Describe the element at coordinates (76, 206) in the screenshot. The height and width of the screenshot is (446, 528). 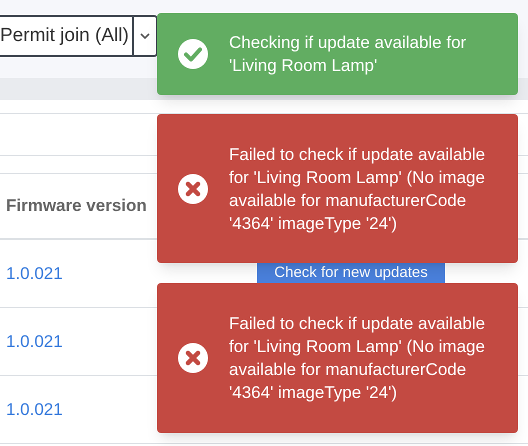
I see `column-header: Firmware version` at that location.